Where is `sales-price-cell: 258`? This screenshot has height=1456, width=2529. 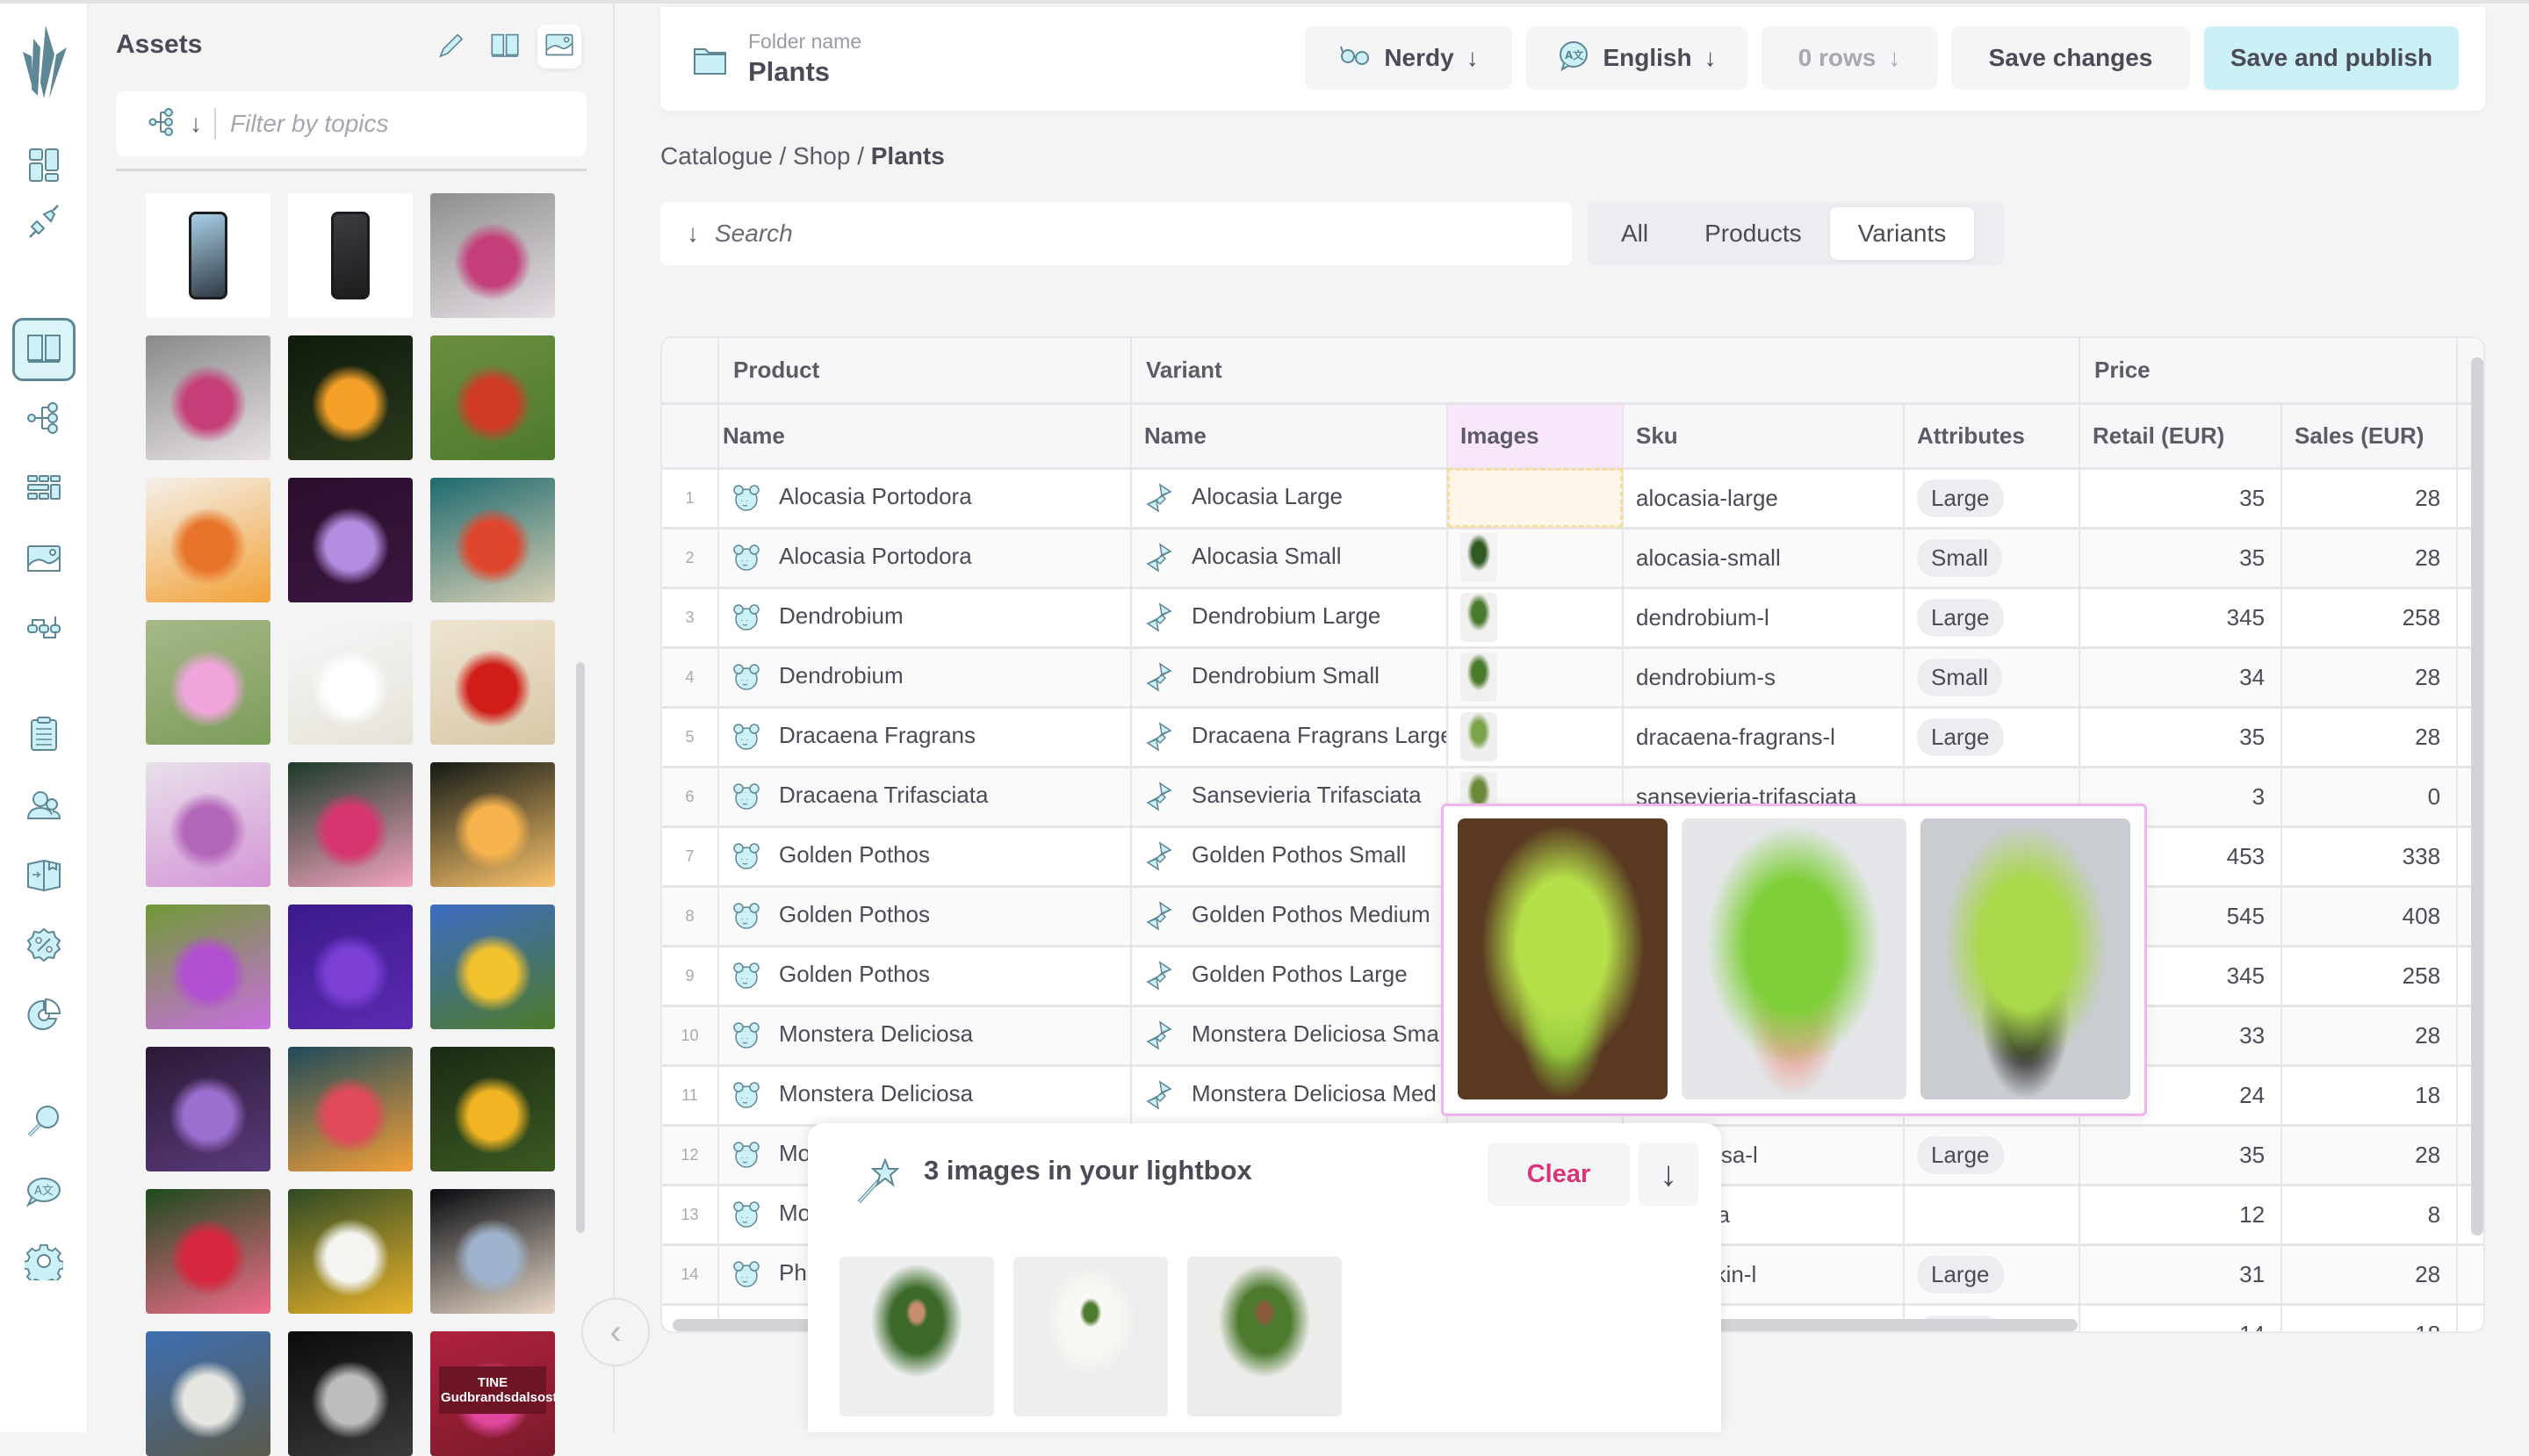 sales-price-cell: 258 is located at coordinates (2370, 618).